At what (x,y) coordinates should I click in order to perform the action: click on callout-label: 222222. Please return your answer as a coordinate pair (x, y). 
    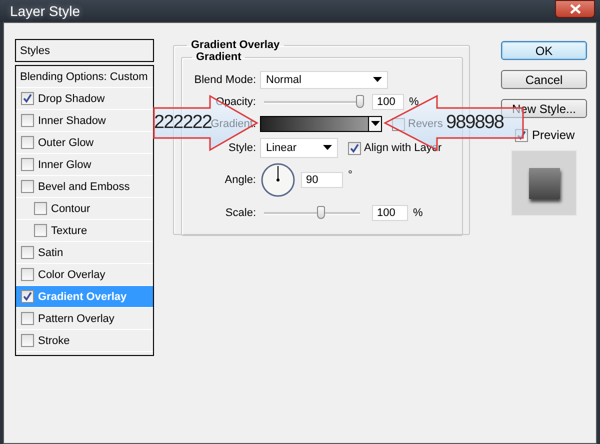
    Looking at the image, I should click on (183, 123).